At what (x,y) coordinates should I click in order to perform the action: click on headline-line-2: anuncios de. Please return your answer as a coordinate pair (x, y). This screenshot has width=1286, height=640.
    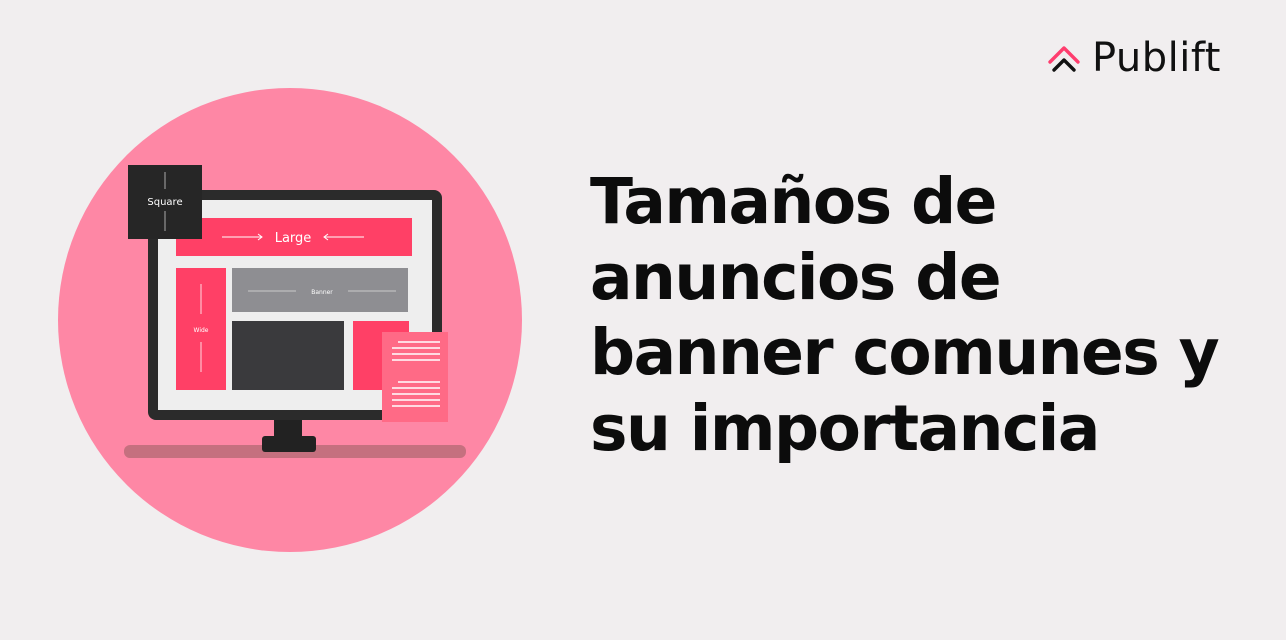
    Looking at the image, I should click on (796, 277).